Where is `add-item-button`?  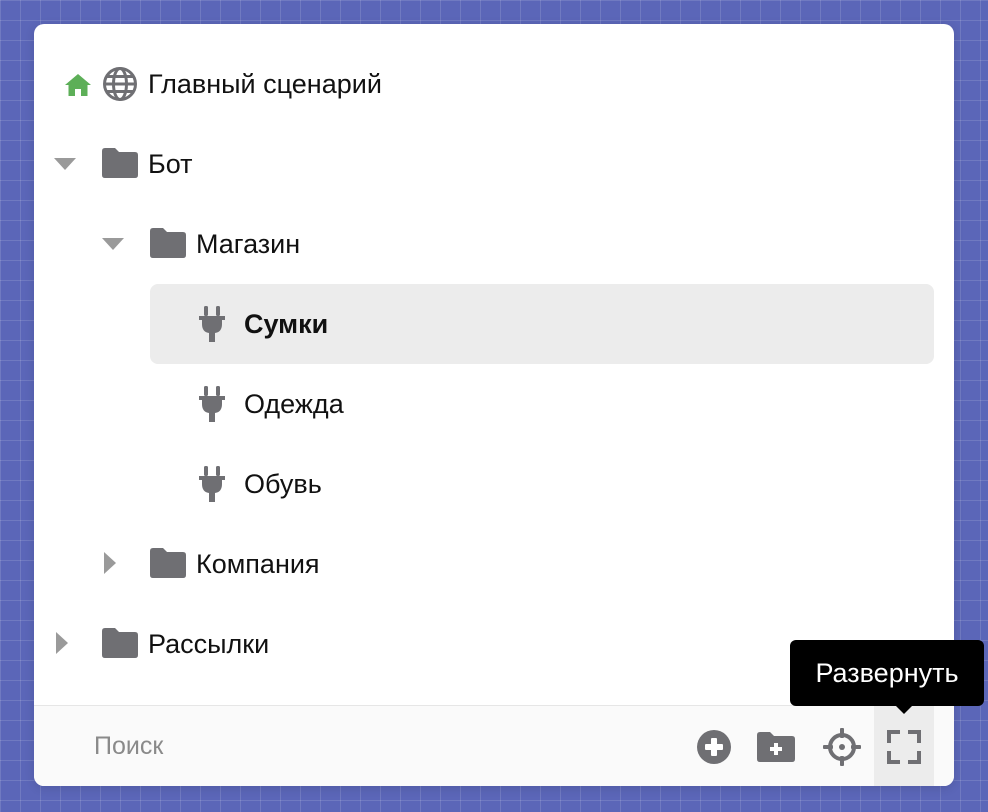
add-item-button is located at coordinates (714, 746).